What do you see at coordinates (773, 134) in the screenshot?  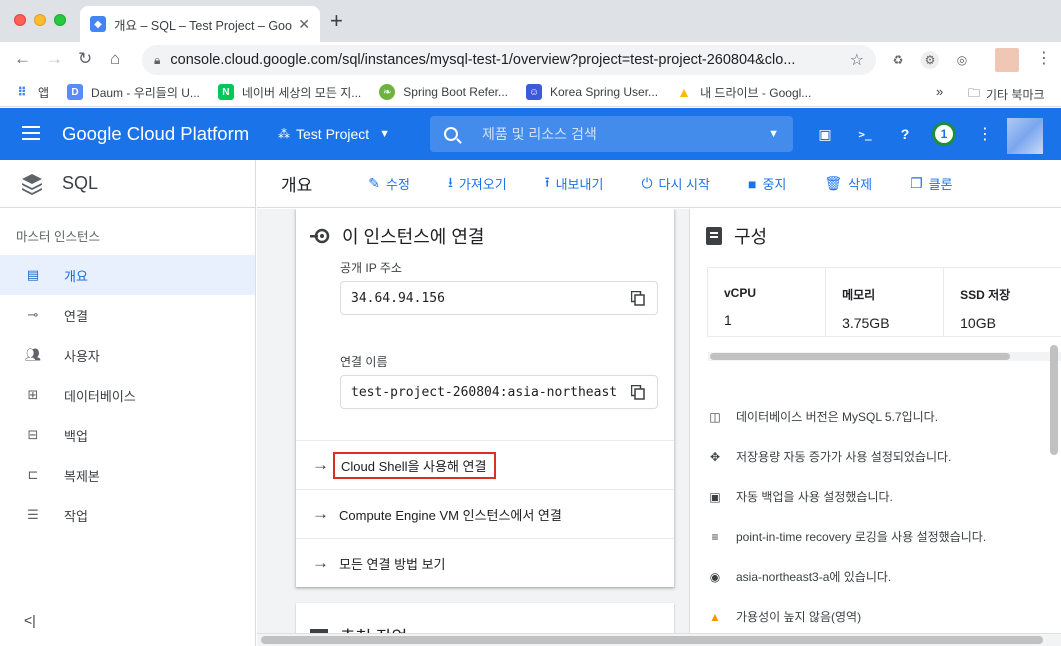 I see `search-expand-icon: ▼` at bounding box center [773, 134].